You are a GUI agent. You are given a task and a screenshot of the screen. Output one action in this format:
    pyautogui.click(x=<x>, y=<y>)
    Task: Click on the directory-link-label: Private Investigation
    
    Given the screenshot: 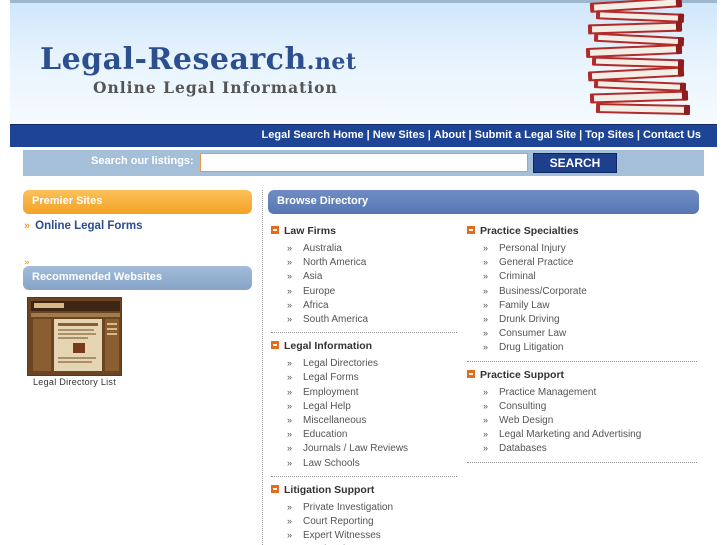 What is the action you would take?
    pyautogui.click(x=348, y=507)
    